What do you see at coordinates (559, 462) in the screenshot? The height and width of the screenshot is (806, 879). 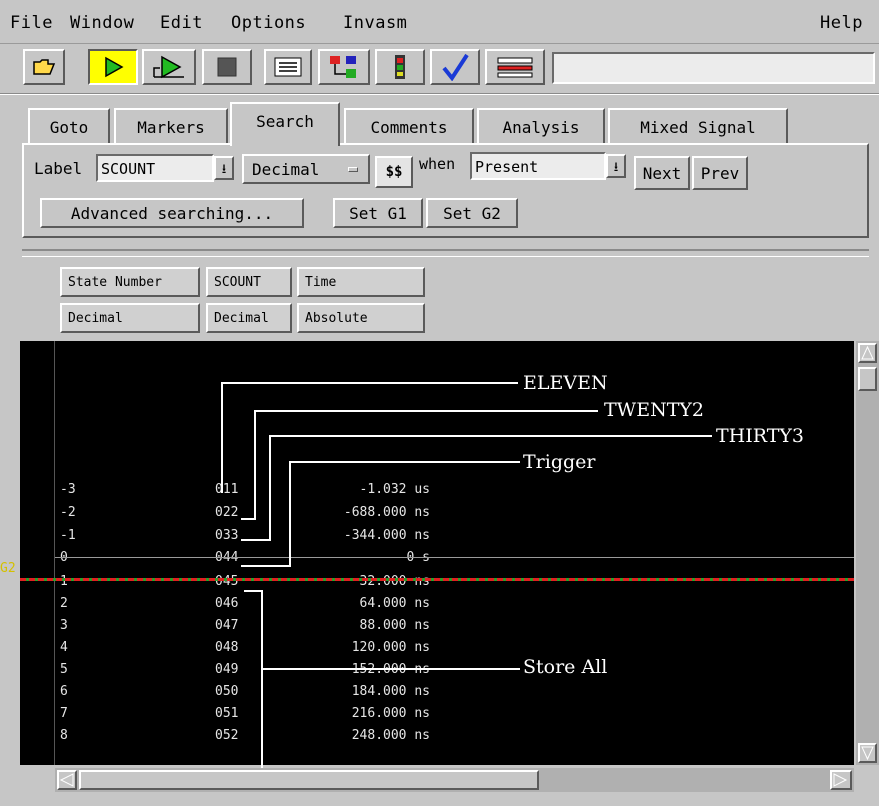 I see `callout-trigger: Trigger` at bounding box center [559, 462].